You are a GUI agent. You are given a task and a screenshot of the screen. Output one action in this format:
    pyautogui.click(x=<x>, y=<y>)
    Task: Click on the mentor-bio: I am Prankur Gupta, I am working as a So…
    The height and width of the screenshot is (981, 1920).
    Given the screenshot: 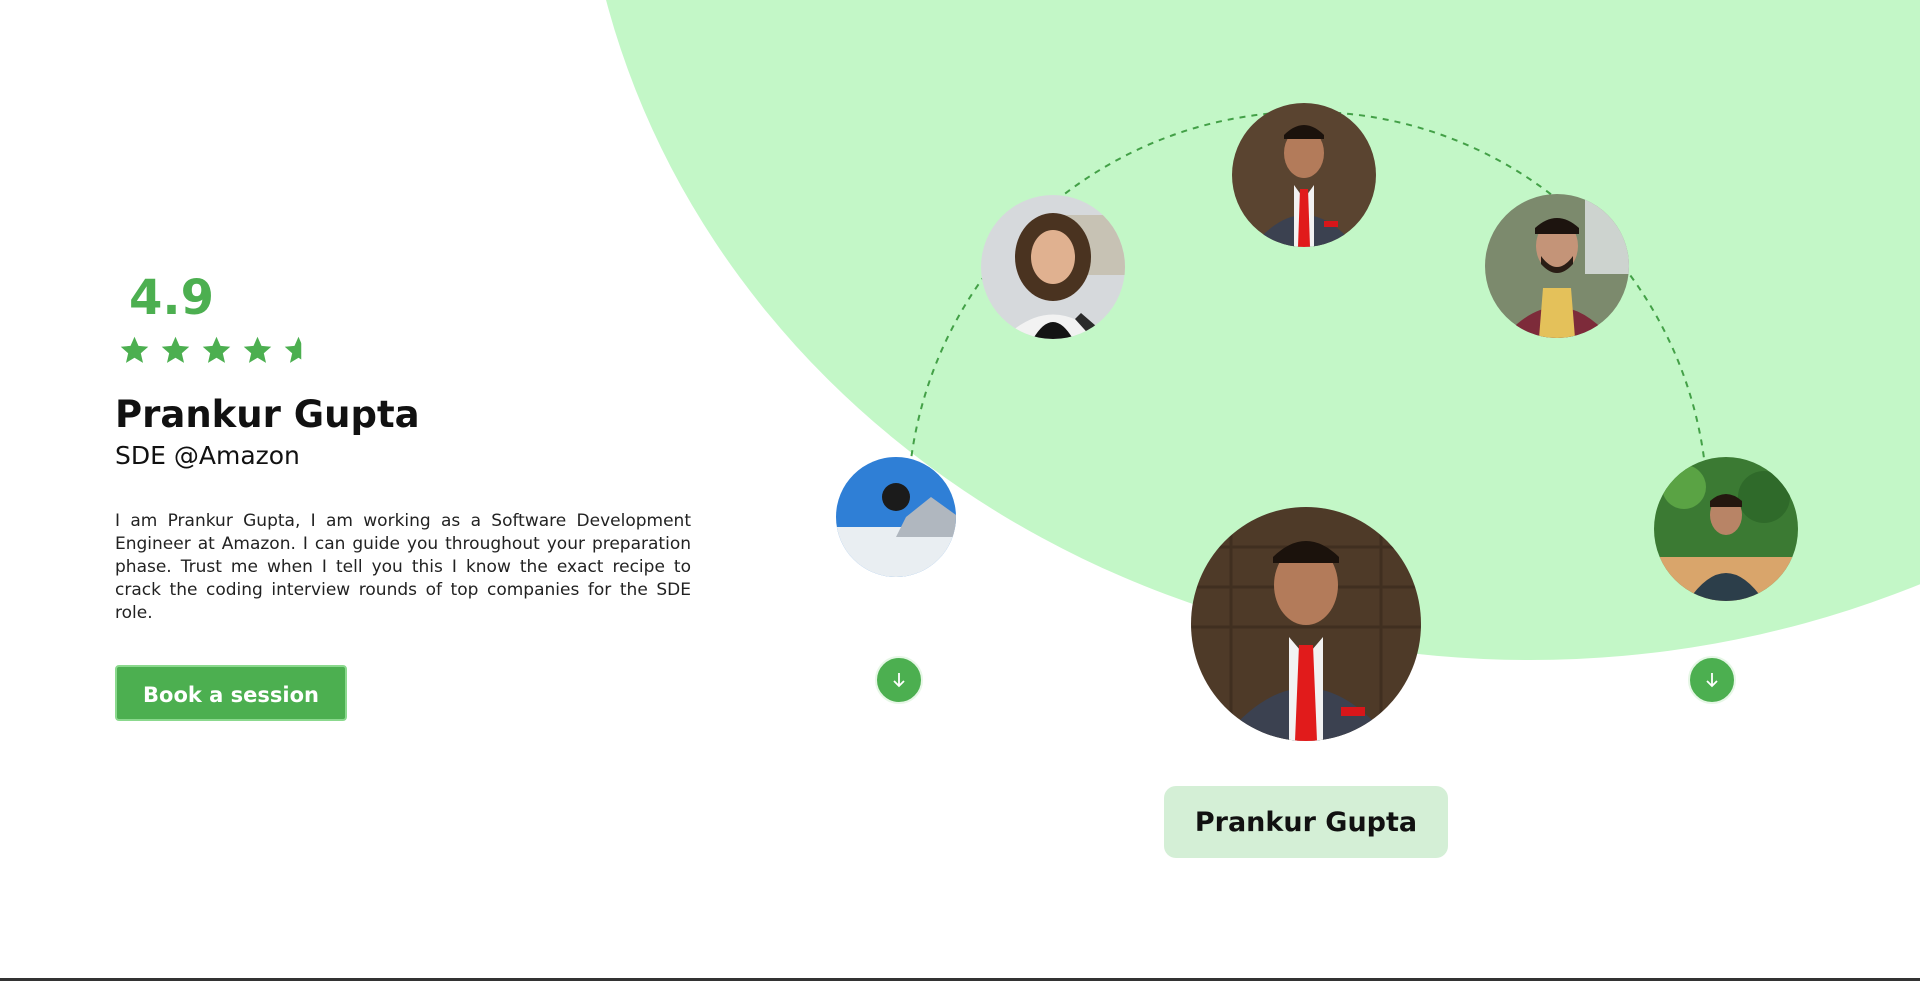 What is the action you would take?
    pyautogui.click(x=403, y=567)
    